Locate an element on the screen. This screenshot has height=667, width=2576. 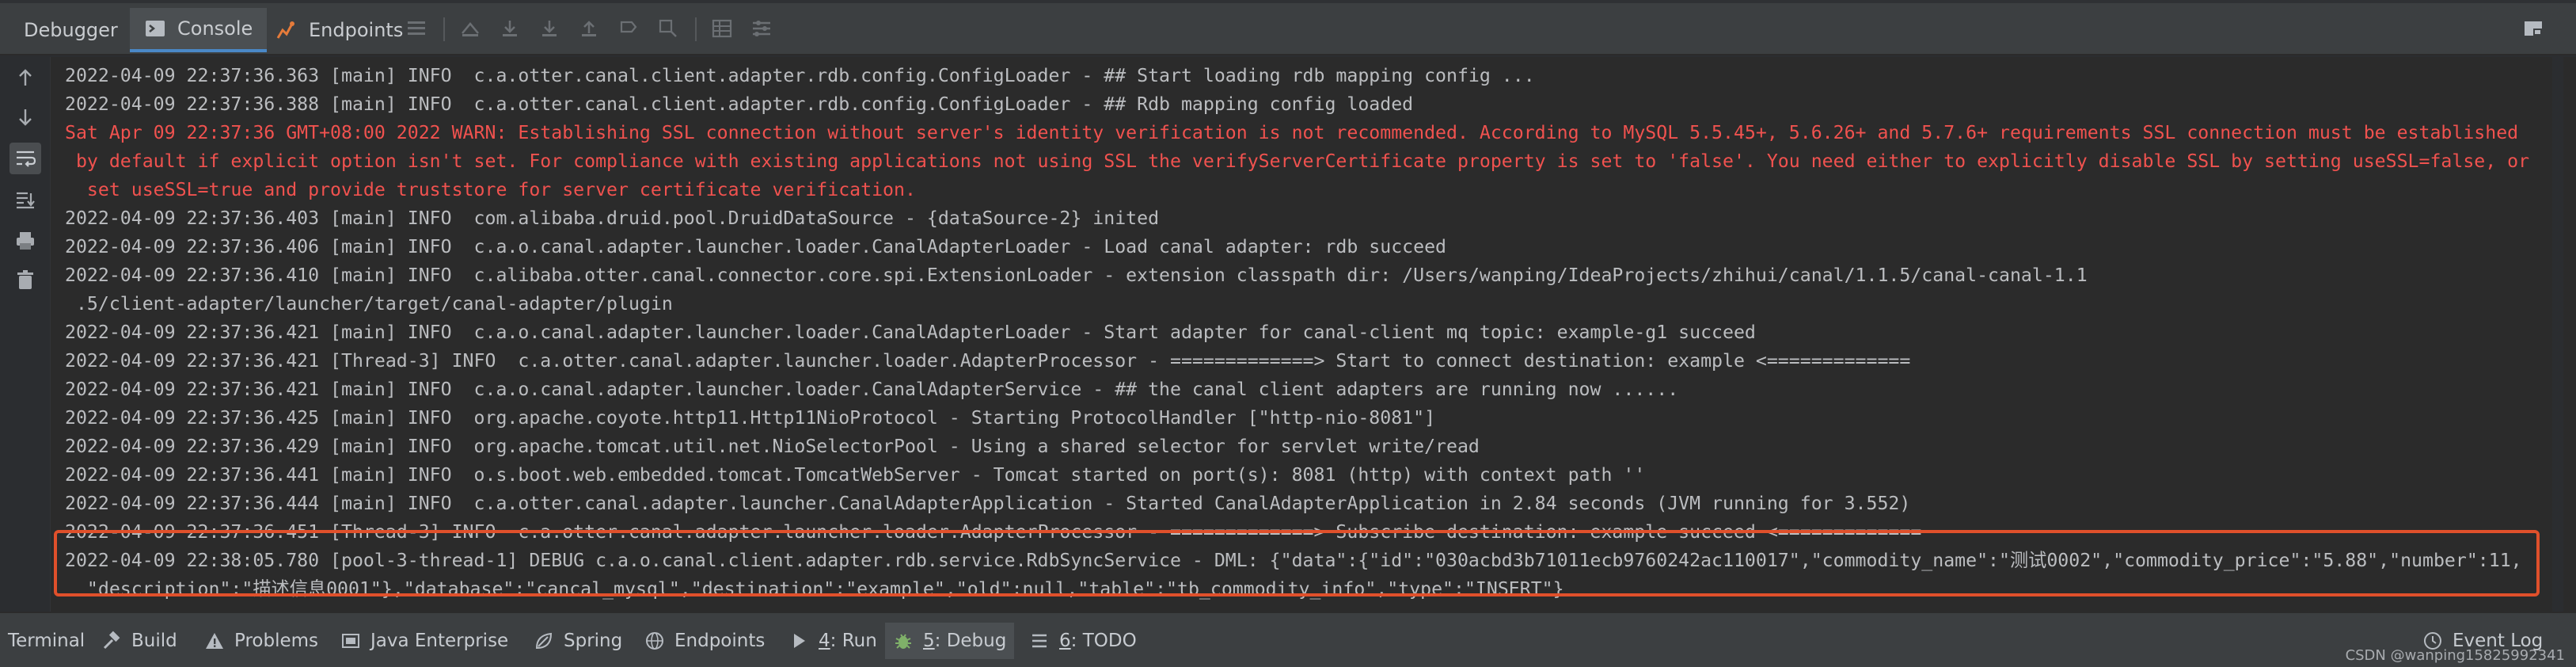
tool-tab-todo-label: : TODO is located at coordinates (1103, 641).